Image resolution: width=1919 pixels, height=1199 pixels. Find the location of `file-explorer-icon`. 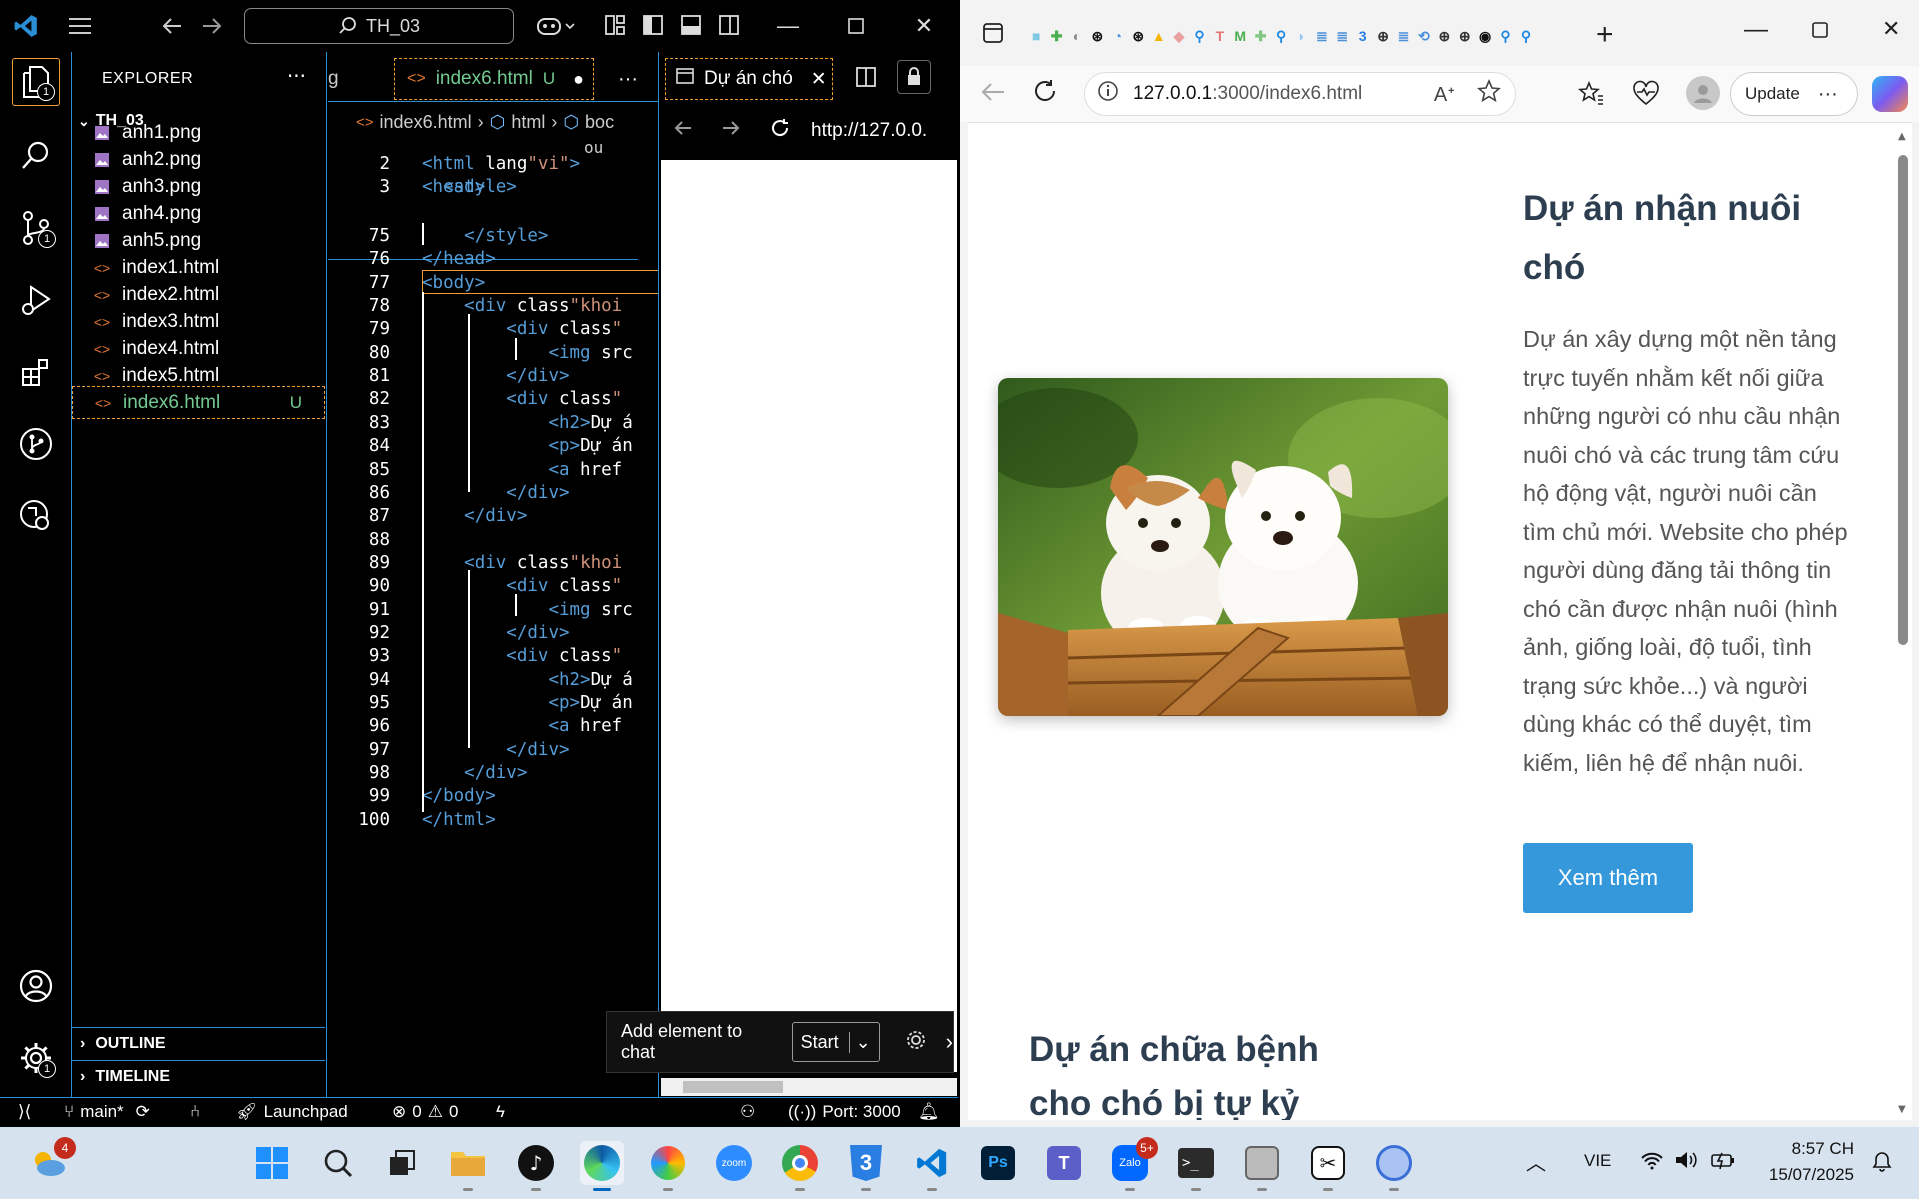

file-explorer-icon is located at coordinates (468, 1166).